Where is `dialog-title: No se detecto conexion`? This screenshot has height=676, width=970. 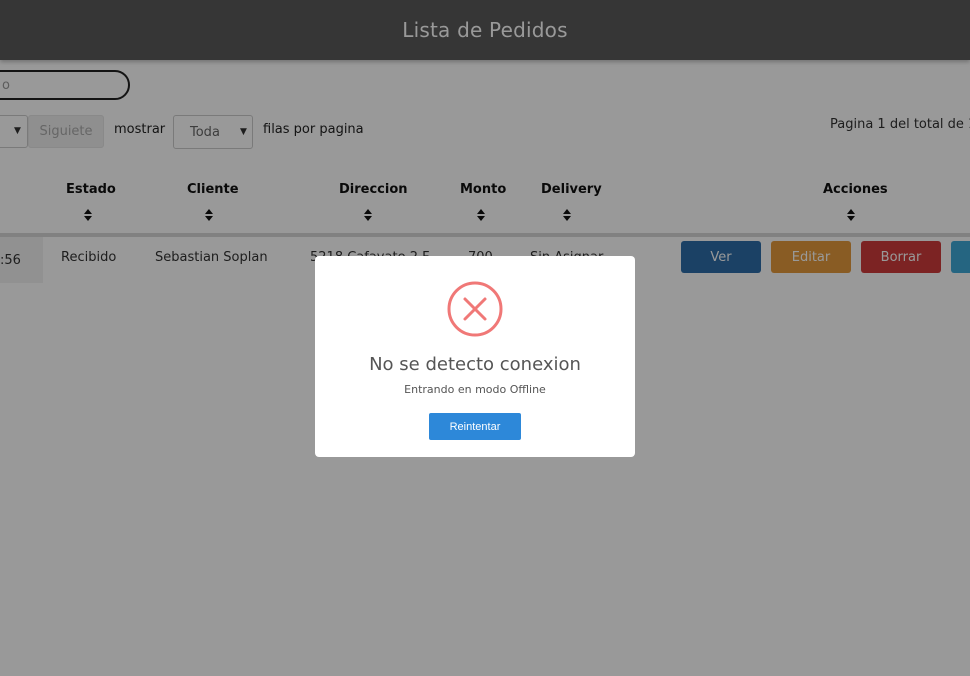 dialog-title: No se detecto conexion is located at coordinates (475, 364).